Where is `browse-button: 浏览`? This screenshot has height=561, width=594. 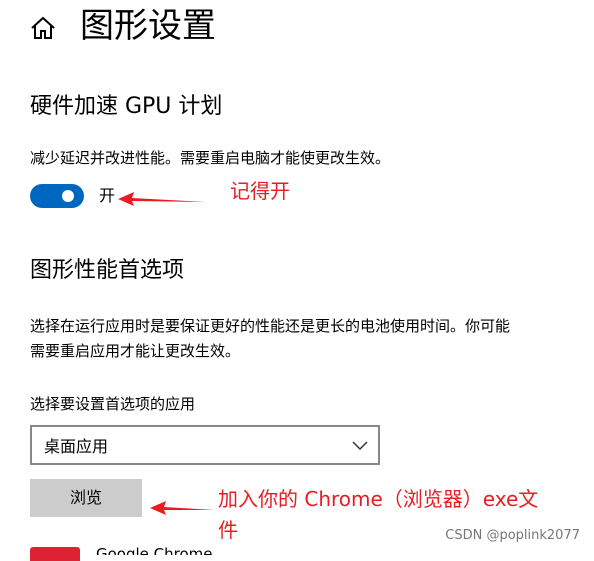 browse-button: 浏览 is located at coordinates (86, 498).